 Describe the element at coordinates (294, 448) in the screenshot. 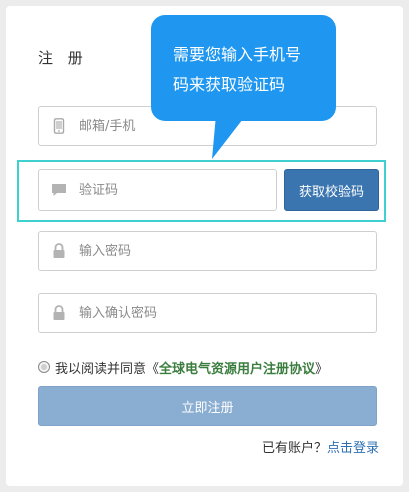

I see `login-prefix: 已有账户？` at that location.